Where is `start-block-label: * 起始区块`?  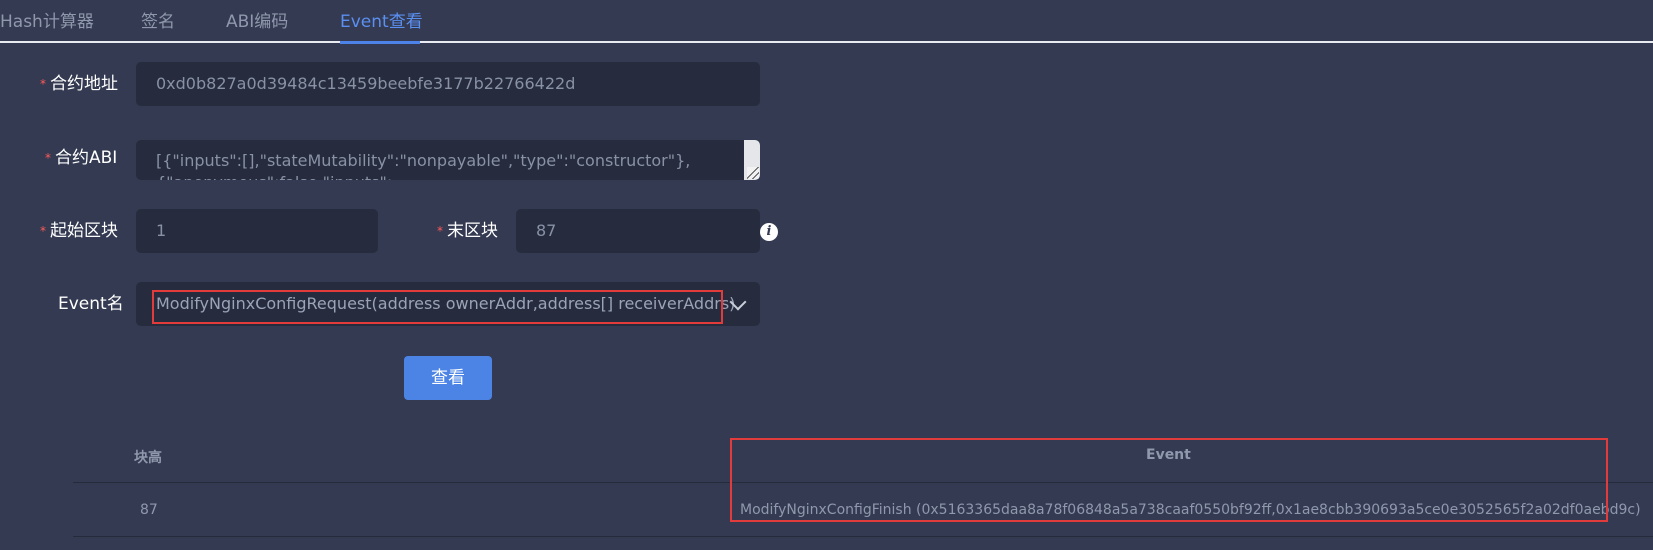
start-block-label: * 起始区块 is located at coordinates (79, 231).